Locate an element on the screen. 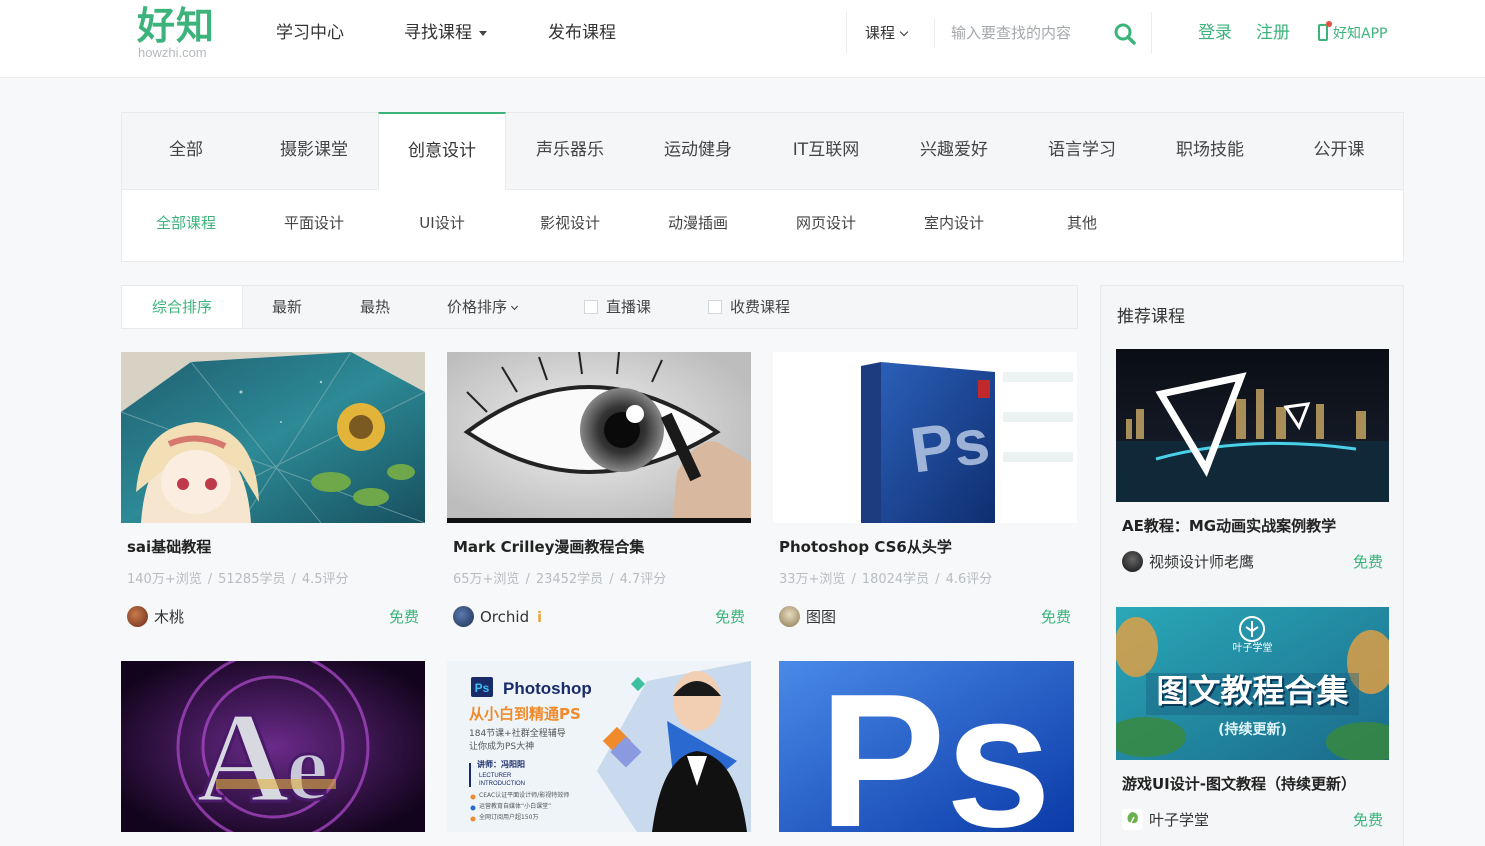 Image resolution: width=1485 pixels, height=846 pixels. course-card: sai基础教程 140万+浏览/51285学员/4.5评分 木桃 免费 is located at coordinates (273, 494).